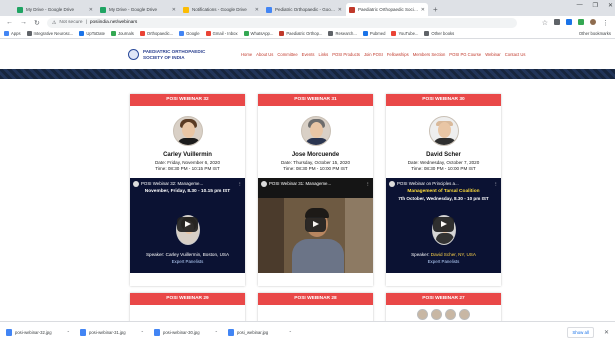 Image resolution: width=615 pixels, height=342 pixels. What do you see at coordinates (595, 33) in the screenshot?
I see `other-bookmarks: Other bookmarks` at bounding box center [595, 33].